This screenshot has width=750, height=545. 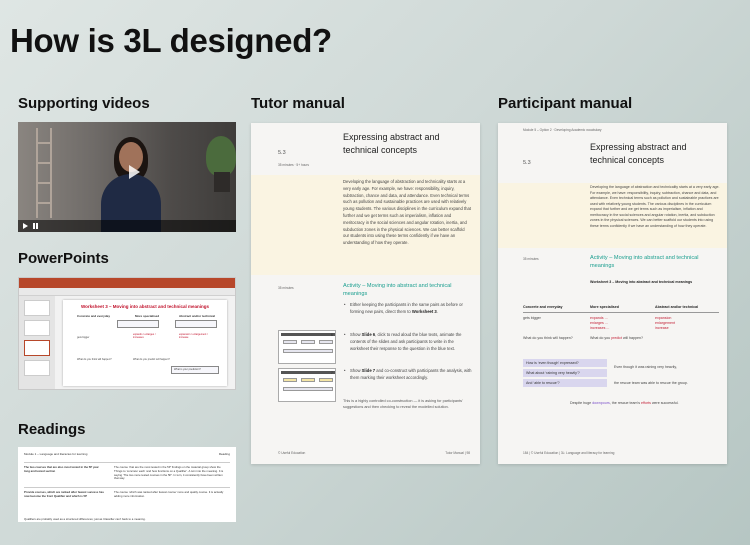 What do you see at coordinates (616, 338) in the screenshot?
I see `ws-r2c2: What do you predict will happen?` at bounding box center [616, 338].